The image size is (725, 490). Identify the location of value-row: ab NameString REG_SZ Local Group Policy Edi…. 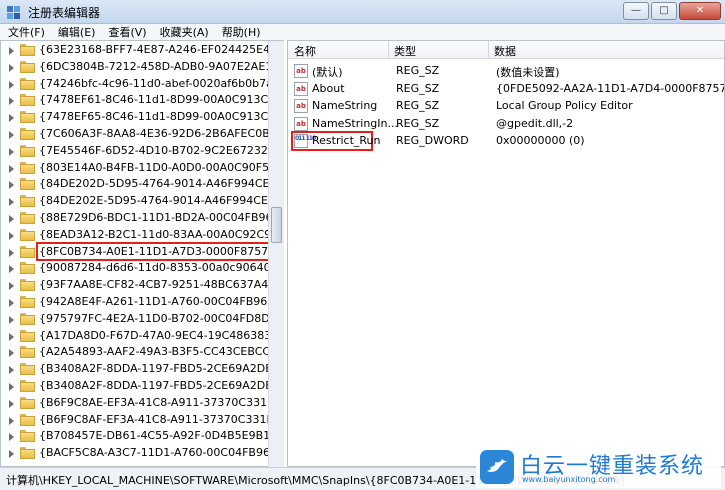
(506, 106).